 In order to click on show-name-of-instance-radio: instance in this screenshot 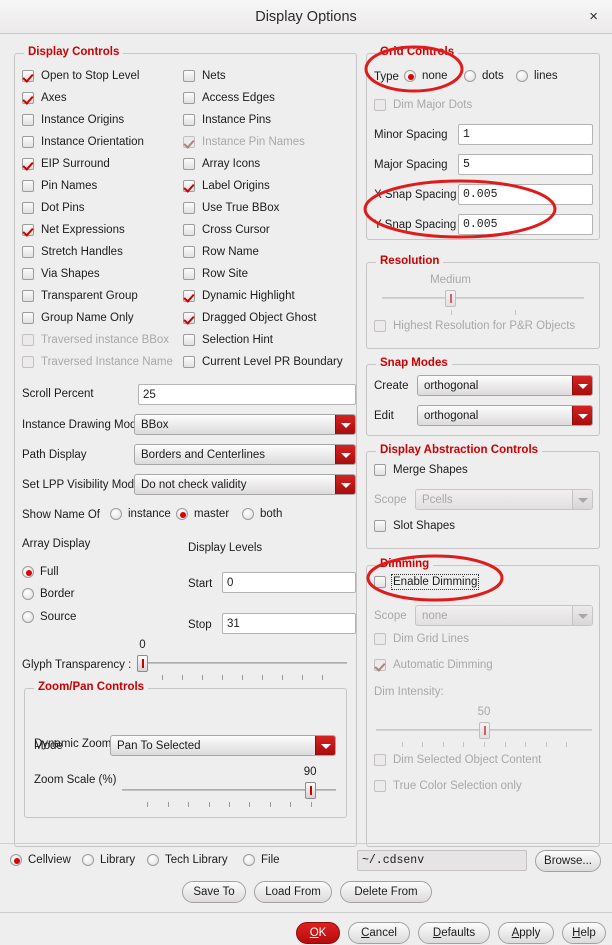, I will do `click(140, 514)`.